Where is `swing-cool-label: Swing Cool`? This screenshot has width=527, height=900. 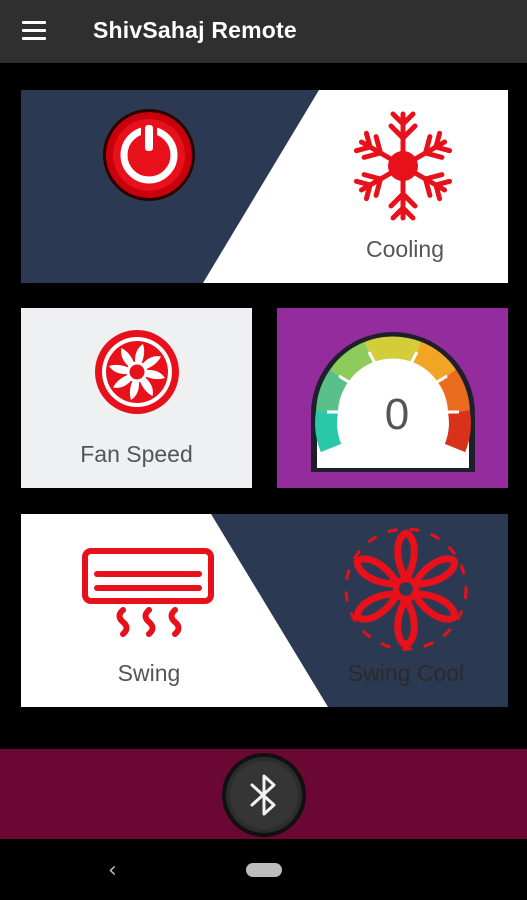
swing-cool-label: Swing Cool is located at coordinates (406, 673).